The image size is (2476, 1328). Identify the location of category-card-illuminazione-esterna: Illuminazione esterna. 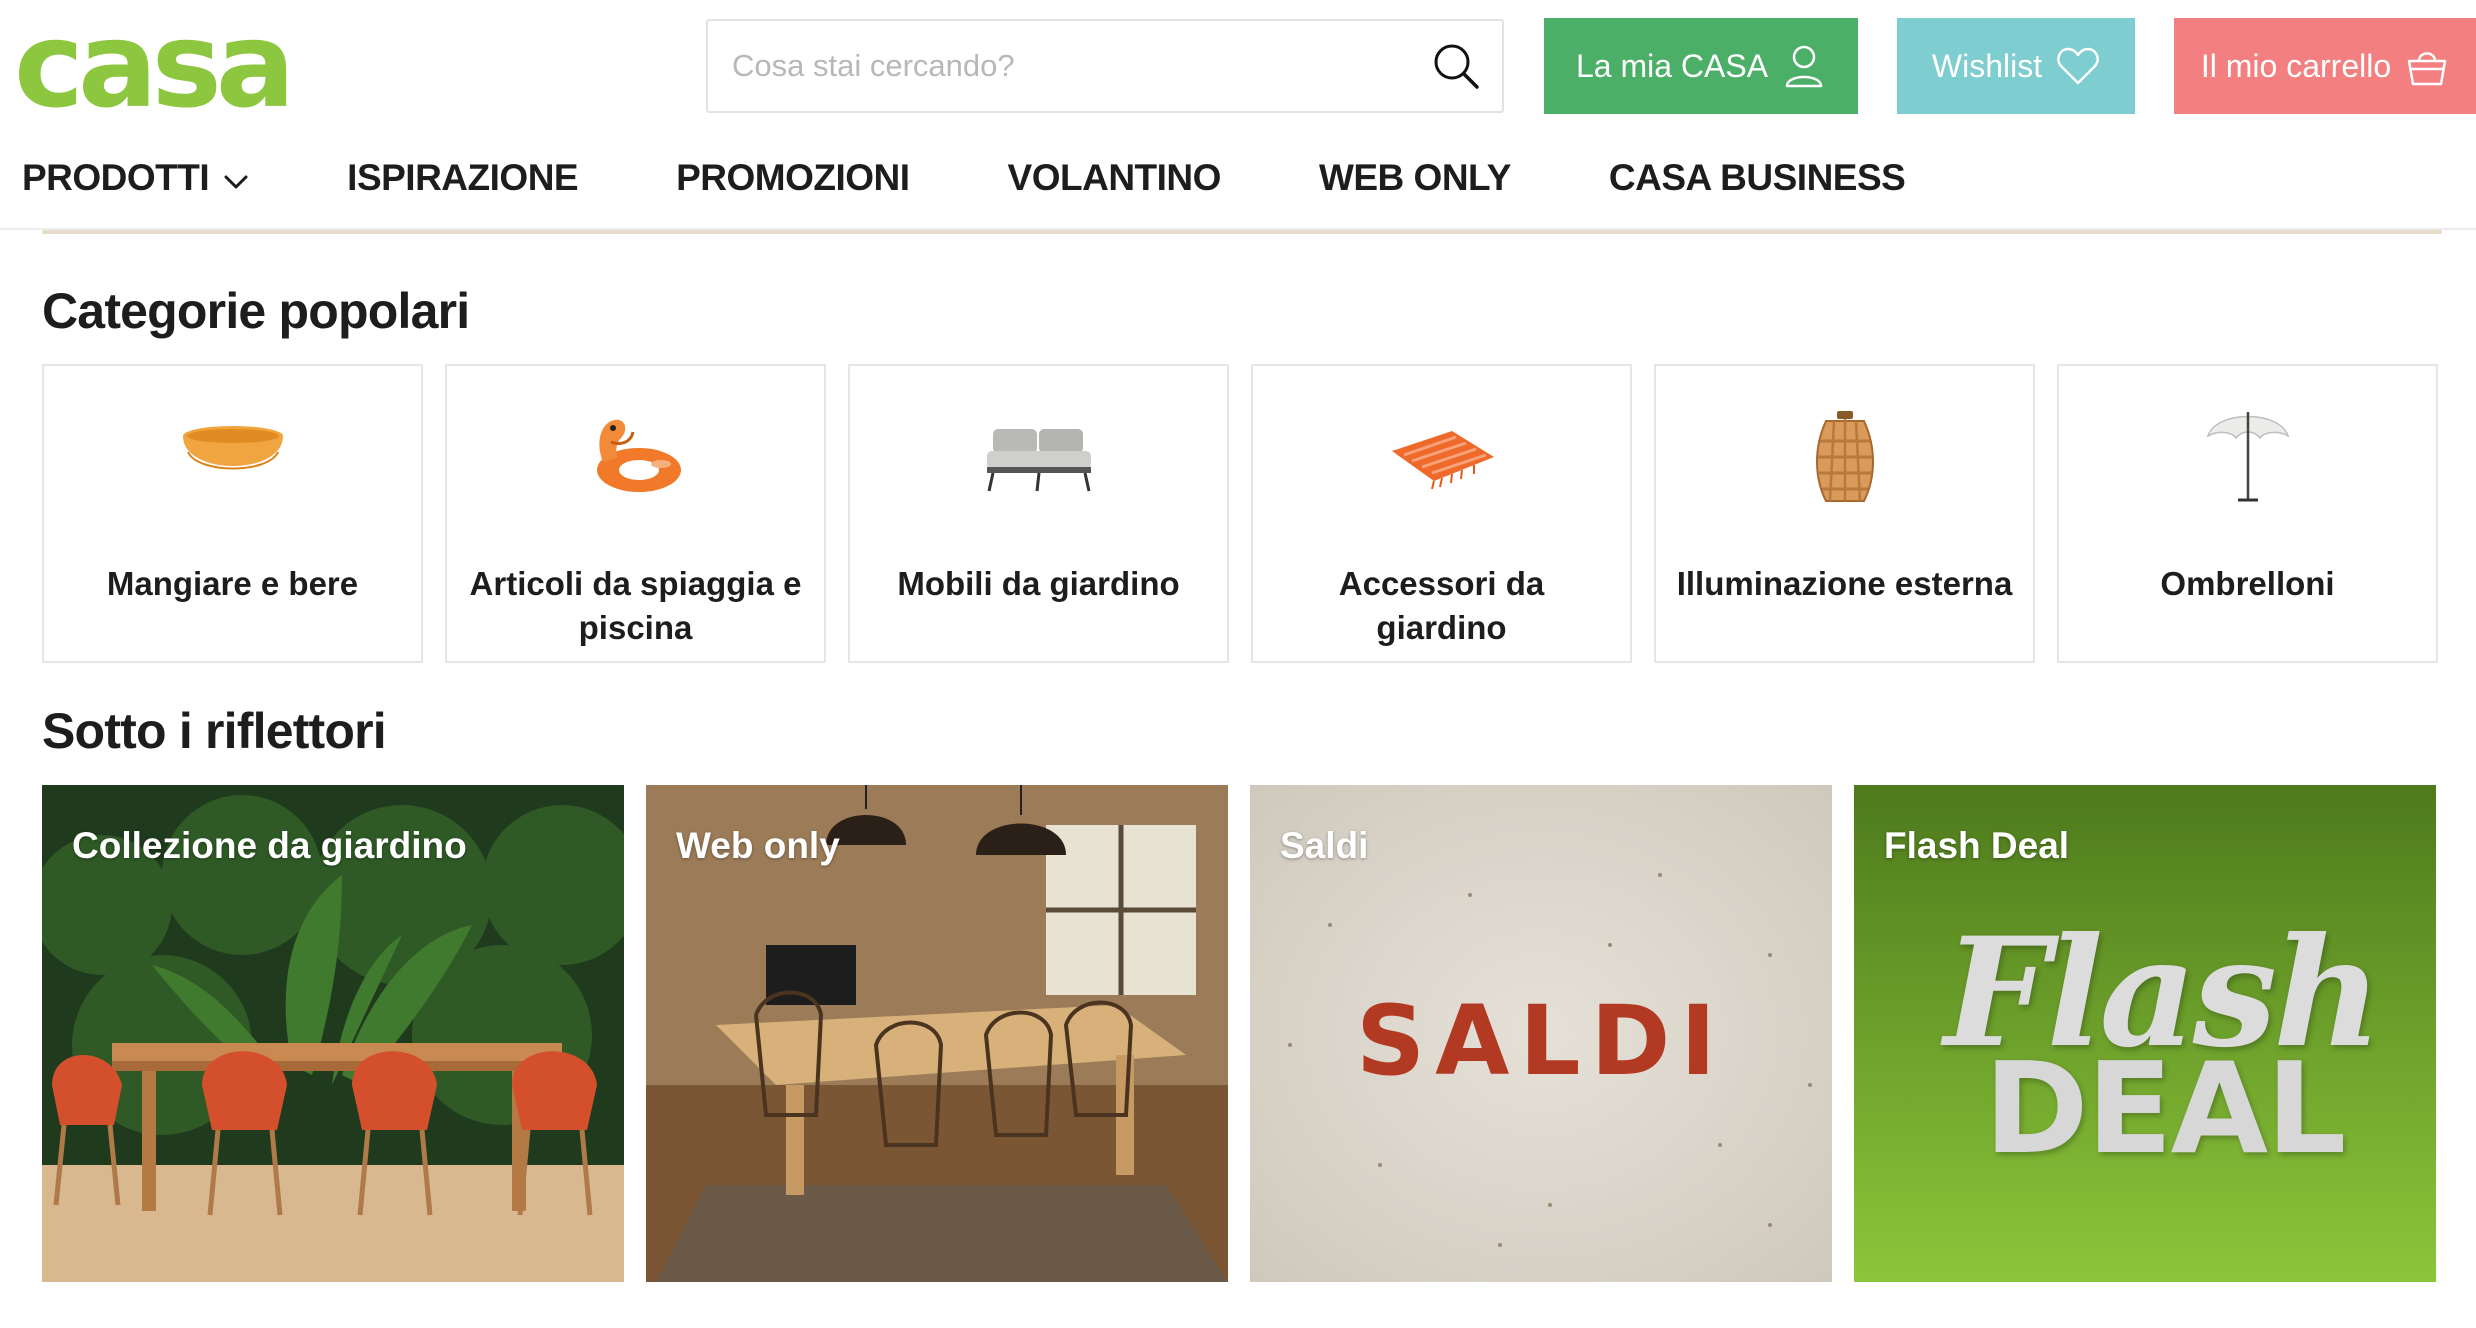
(1844, 513).